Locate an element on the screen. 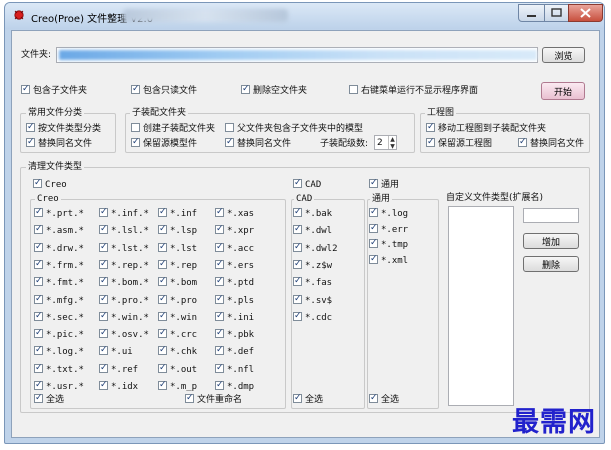 The image size is (611, 450). move-drawing-checkbox: 移动工程图到子装配文件夹 is located at coordinates (486, 128).